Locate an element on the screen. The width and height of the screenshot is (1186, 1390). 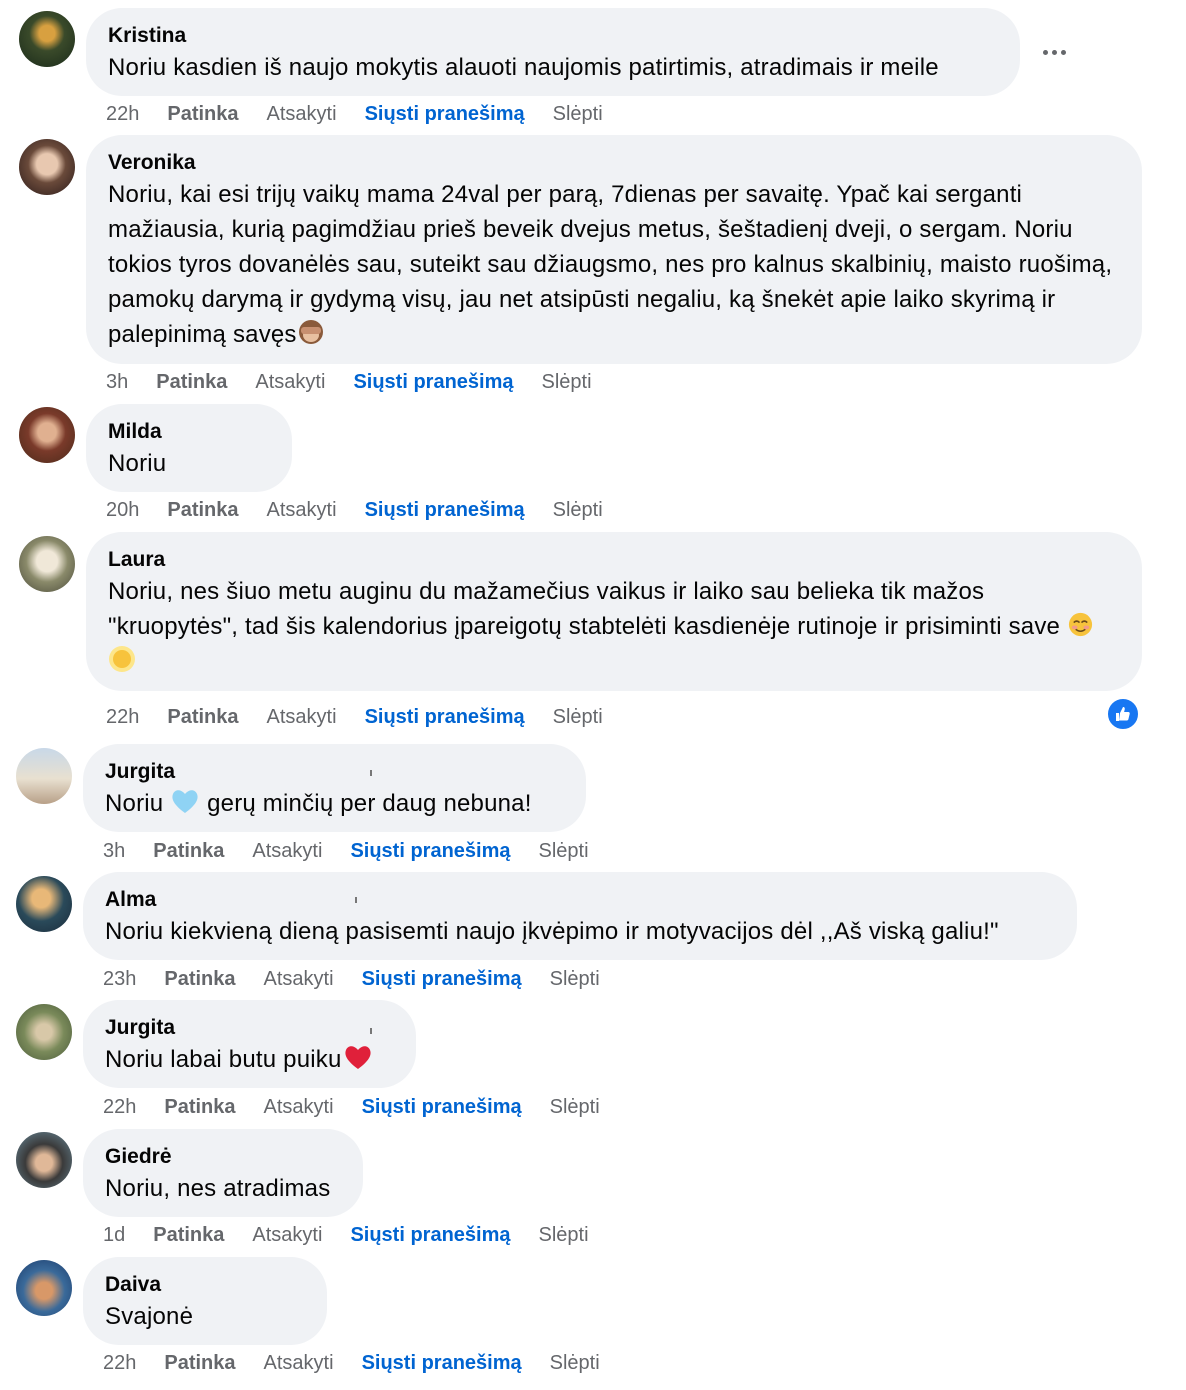
comment-author: Laura is located at coordinates (614, 560).